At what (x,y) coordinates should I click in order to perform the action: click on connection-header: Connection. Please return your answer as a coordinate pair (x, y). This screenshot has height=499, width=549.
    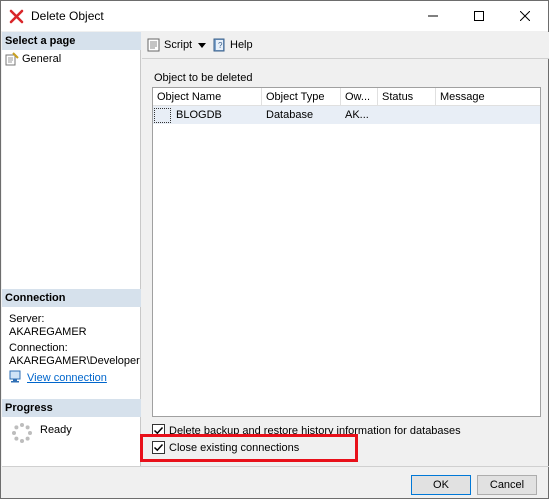
    Looking at the image, I should click on (71, 298).